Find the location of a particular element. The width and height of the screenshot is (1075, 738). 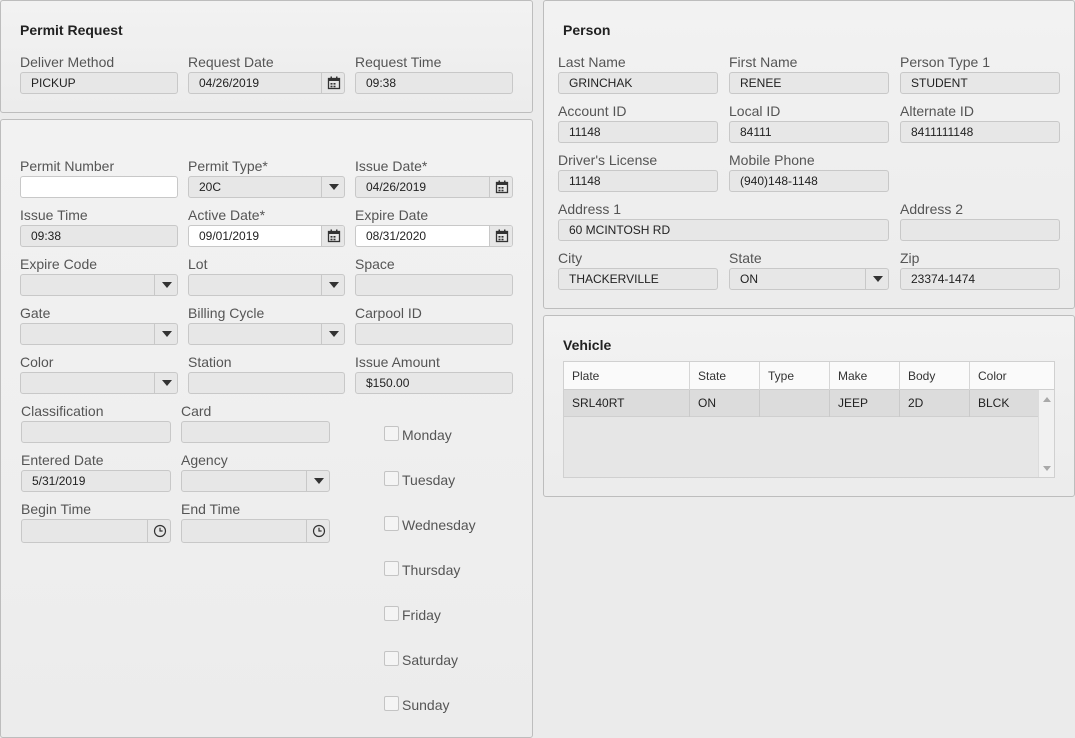

billing-cycle-select is located at coordinates (266, 334).